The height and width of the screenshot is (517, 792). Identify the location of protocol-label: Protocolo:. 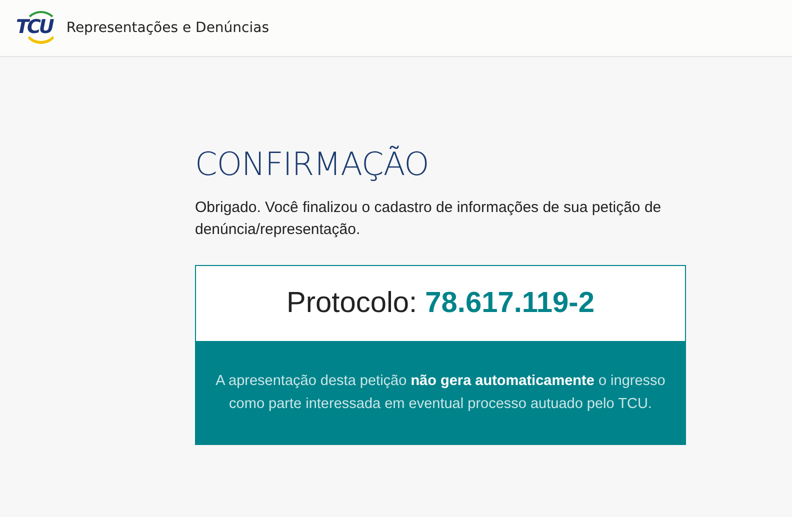
(352, 303).